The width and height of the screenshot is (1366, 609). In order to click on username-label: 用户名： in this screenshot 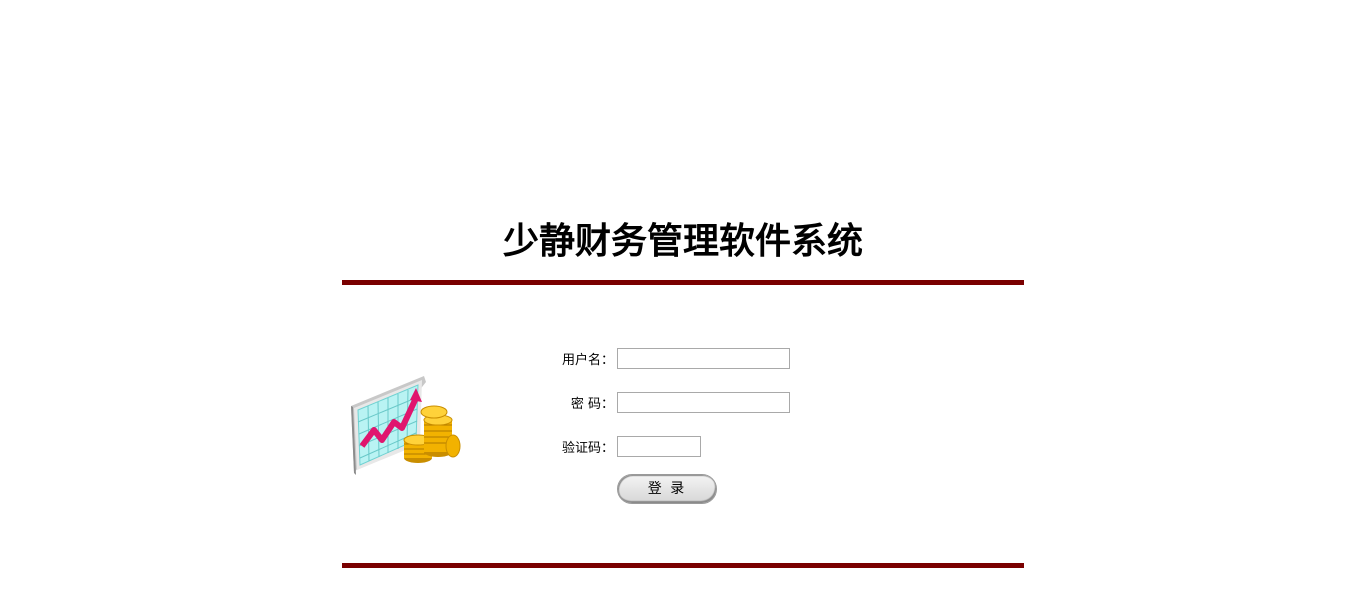, I will do `click(587, 360)`.